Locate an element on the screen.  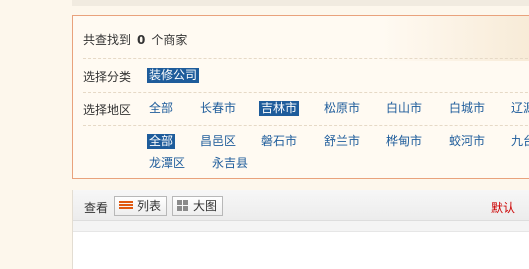
city-option-liaoyuan: 辽源 is located at coordinates (519, 108).